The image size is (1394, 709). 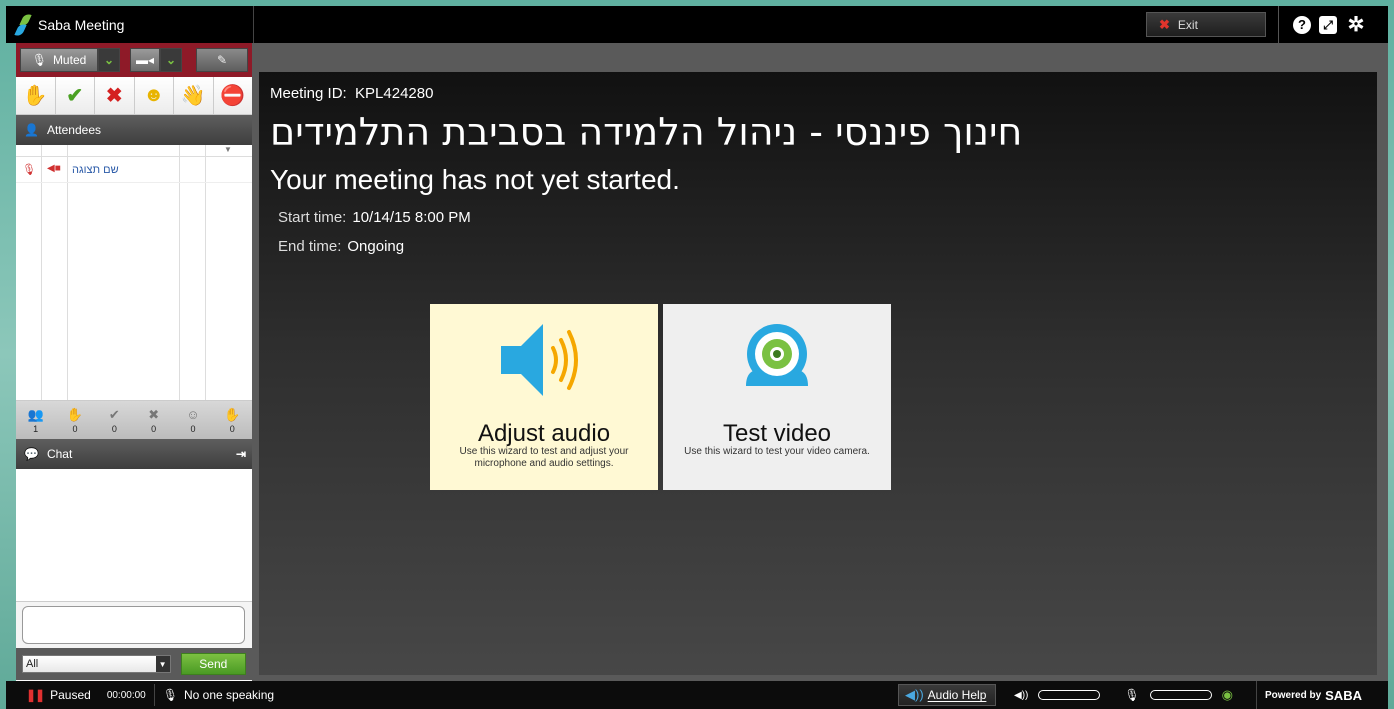 I want to click on meeting-status: Your meeting has not yet started., so click(x=475, y=179).